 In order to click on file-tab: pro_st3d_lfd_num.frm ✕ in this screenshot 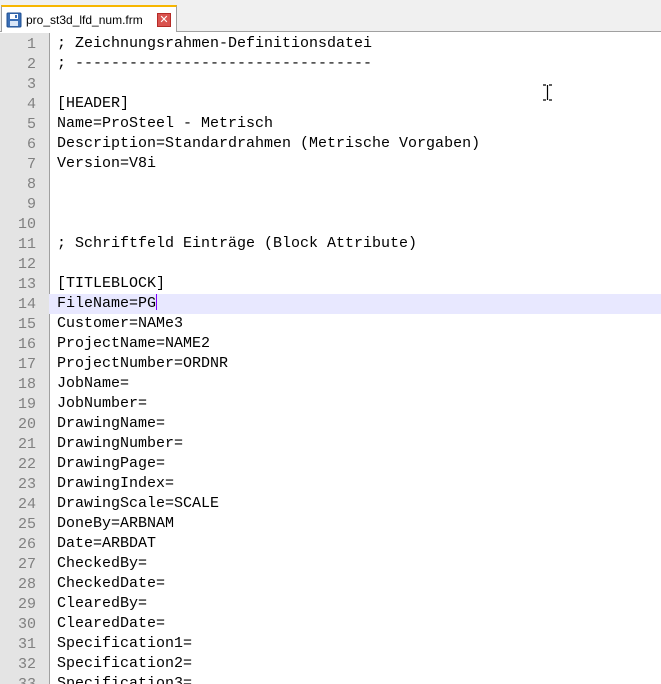, I will do `click(89, 18)`.